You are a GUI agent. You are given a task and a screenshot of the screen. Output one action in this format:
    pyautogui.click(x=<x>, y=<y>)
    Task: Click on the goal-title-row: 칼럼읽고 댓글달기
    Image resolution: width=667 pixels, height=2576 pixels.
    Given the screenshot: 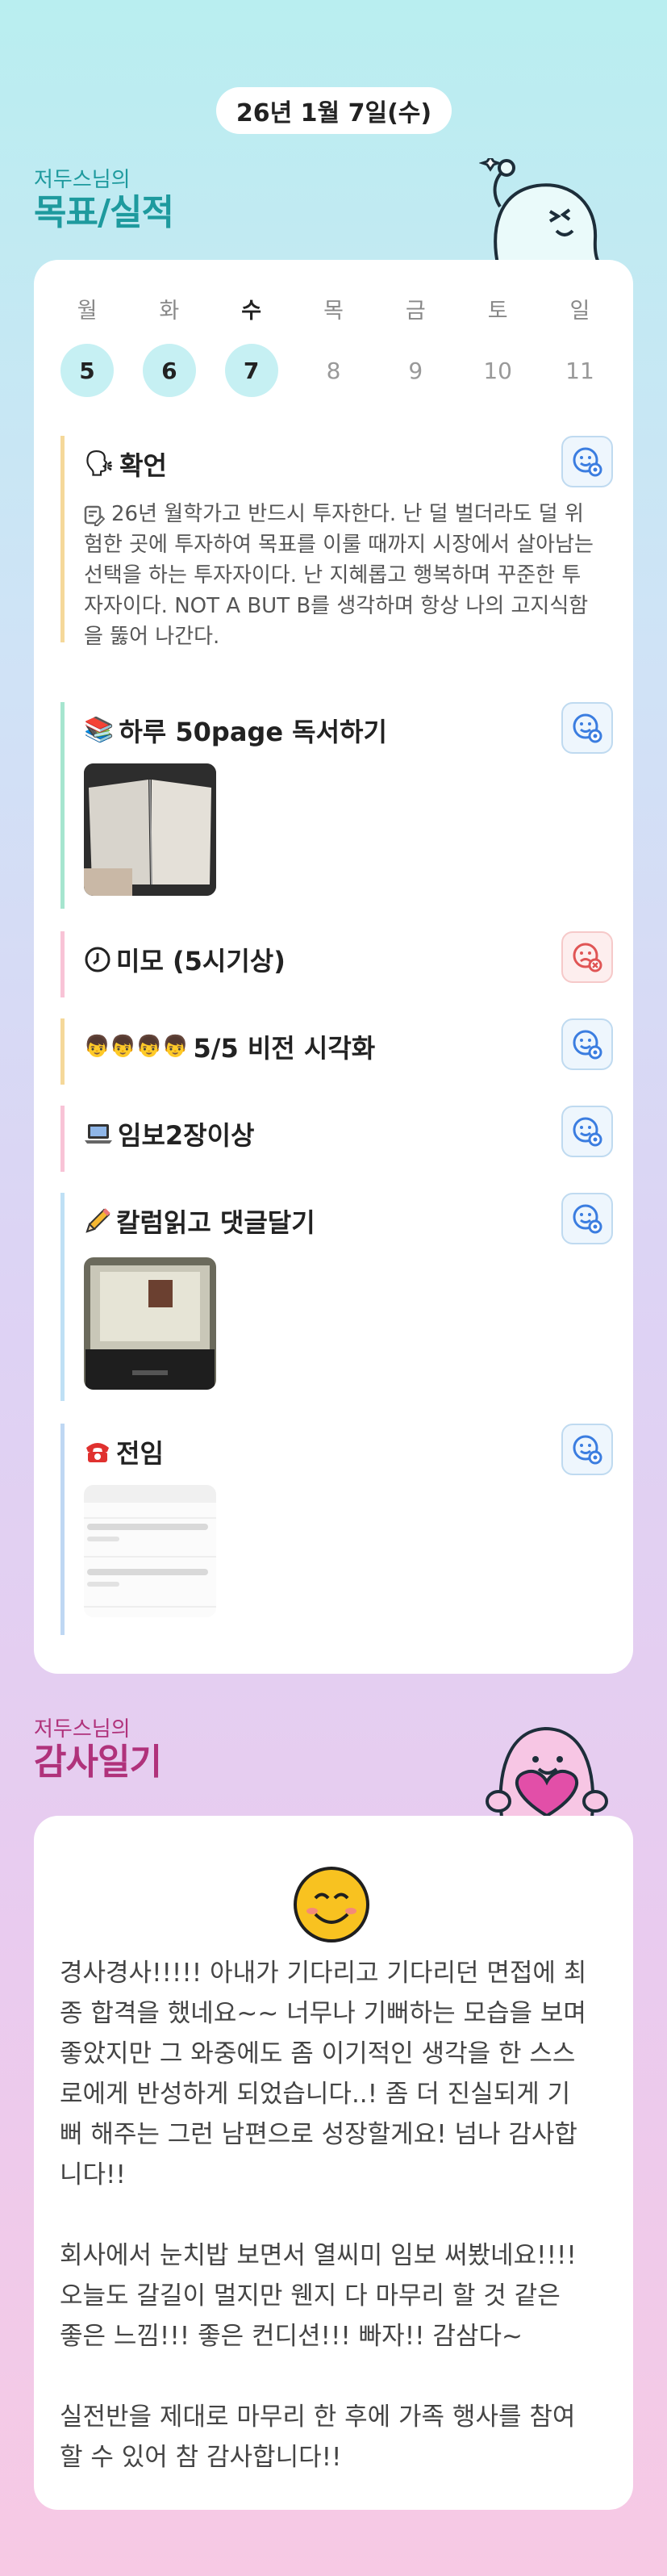 What is the action you would take?
    pyautogui.click(x=199, y=1221)
    